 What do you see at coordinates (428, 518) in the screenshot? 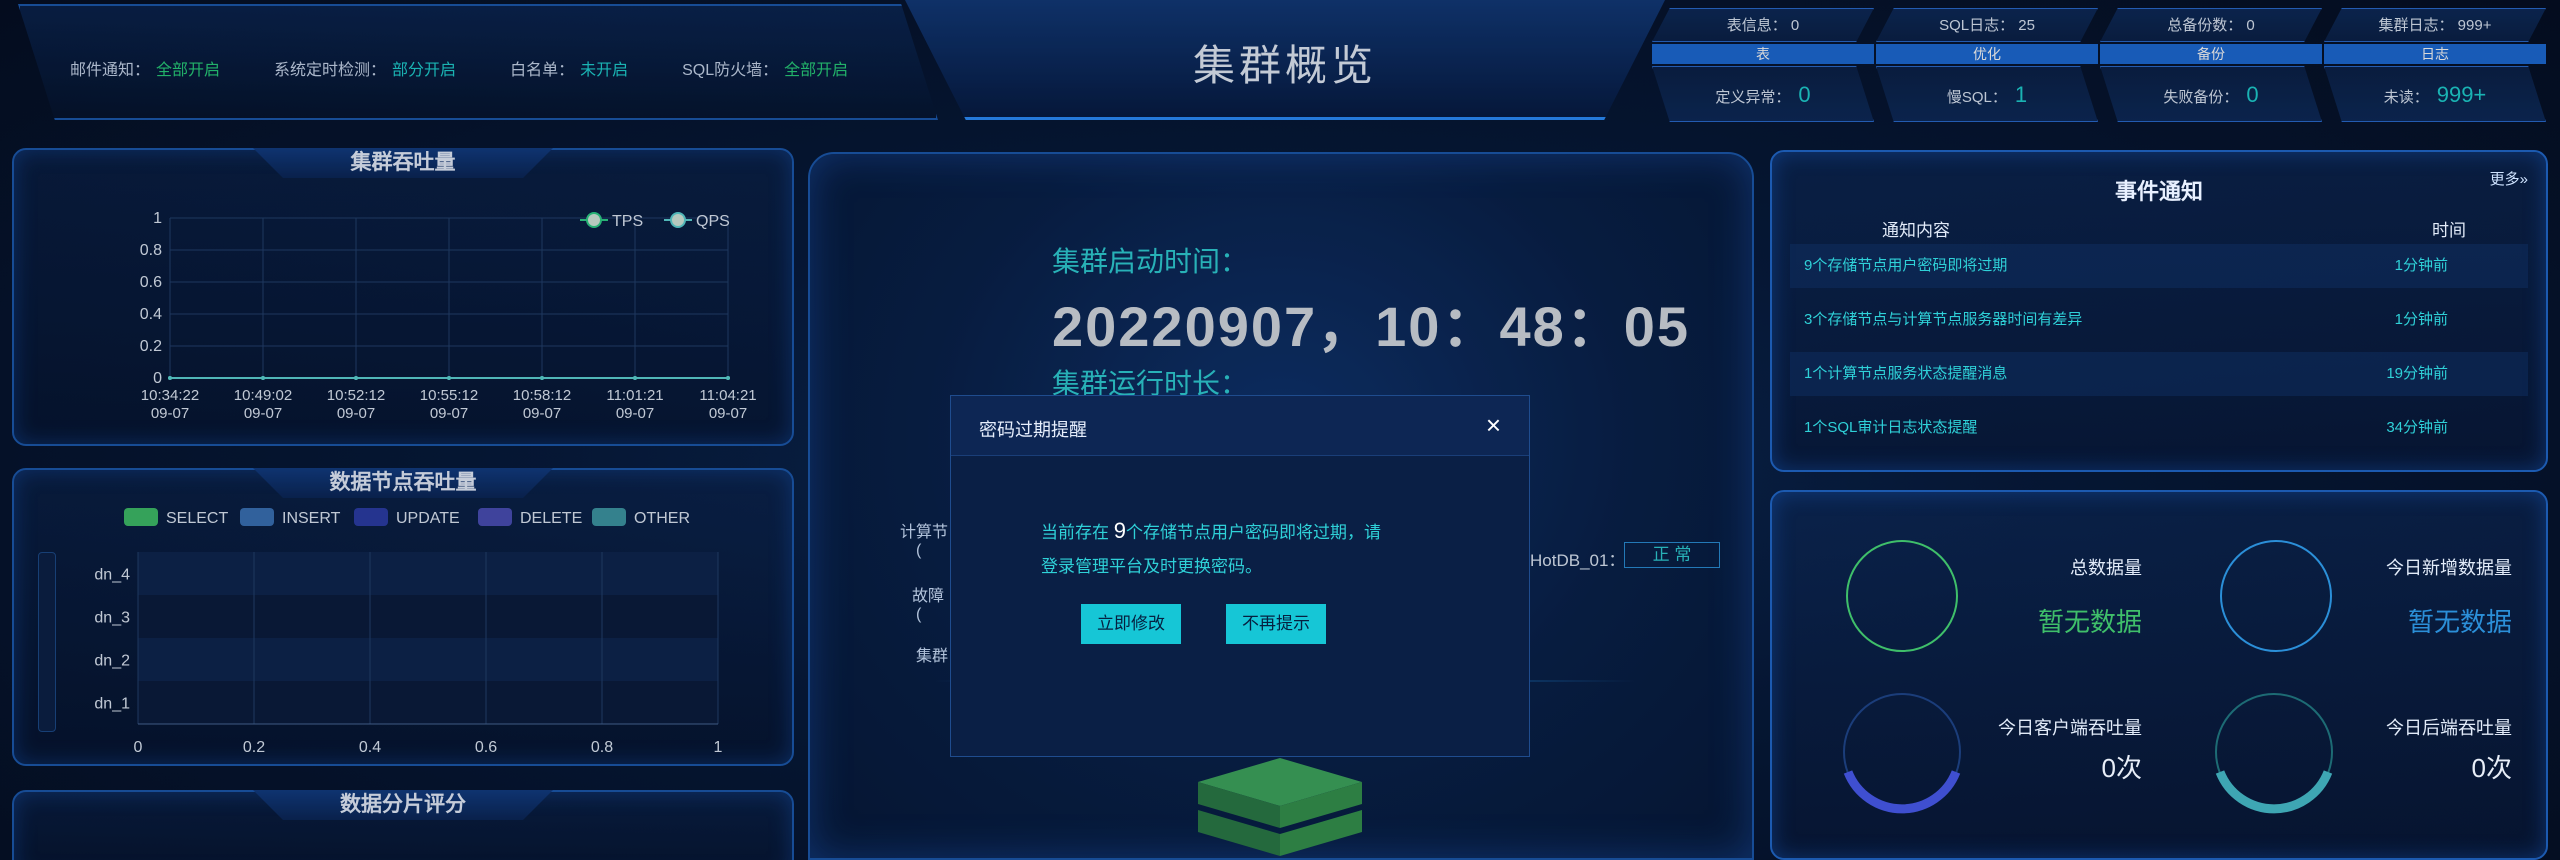
I see `legend-label: UPDATE` at bounding box center [428, 518].